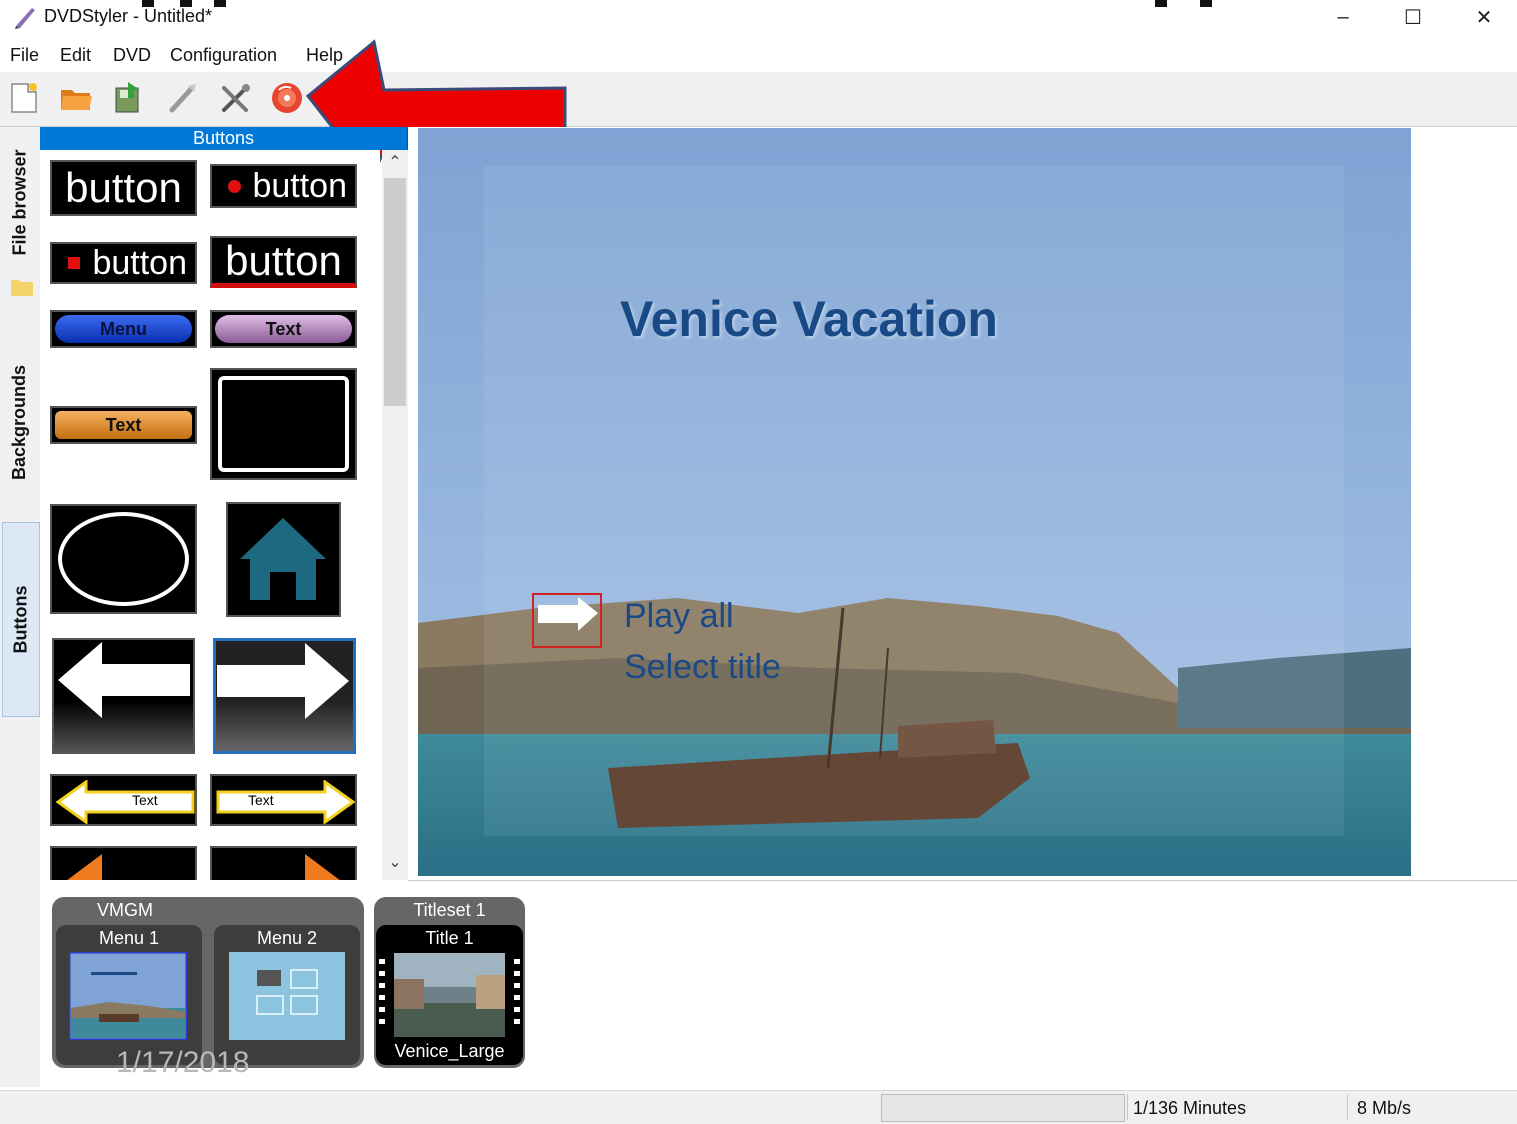 The width and height of the screenshot is (1517, 1124). What do you see at coordinates (128, 98) in the screenshot?
I see `save-icon` at bounding box center [128, 98].